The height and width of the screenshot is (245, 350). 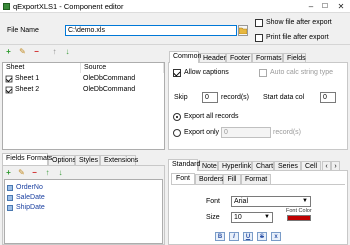 I want to click on remove-field-button: −, so click(x=34, y=173).